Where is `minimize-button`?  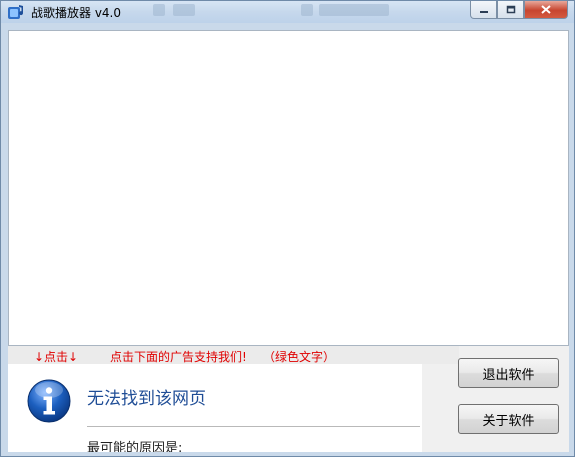
minimize-button is located at coordinates (483, 10).